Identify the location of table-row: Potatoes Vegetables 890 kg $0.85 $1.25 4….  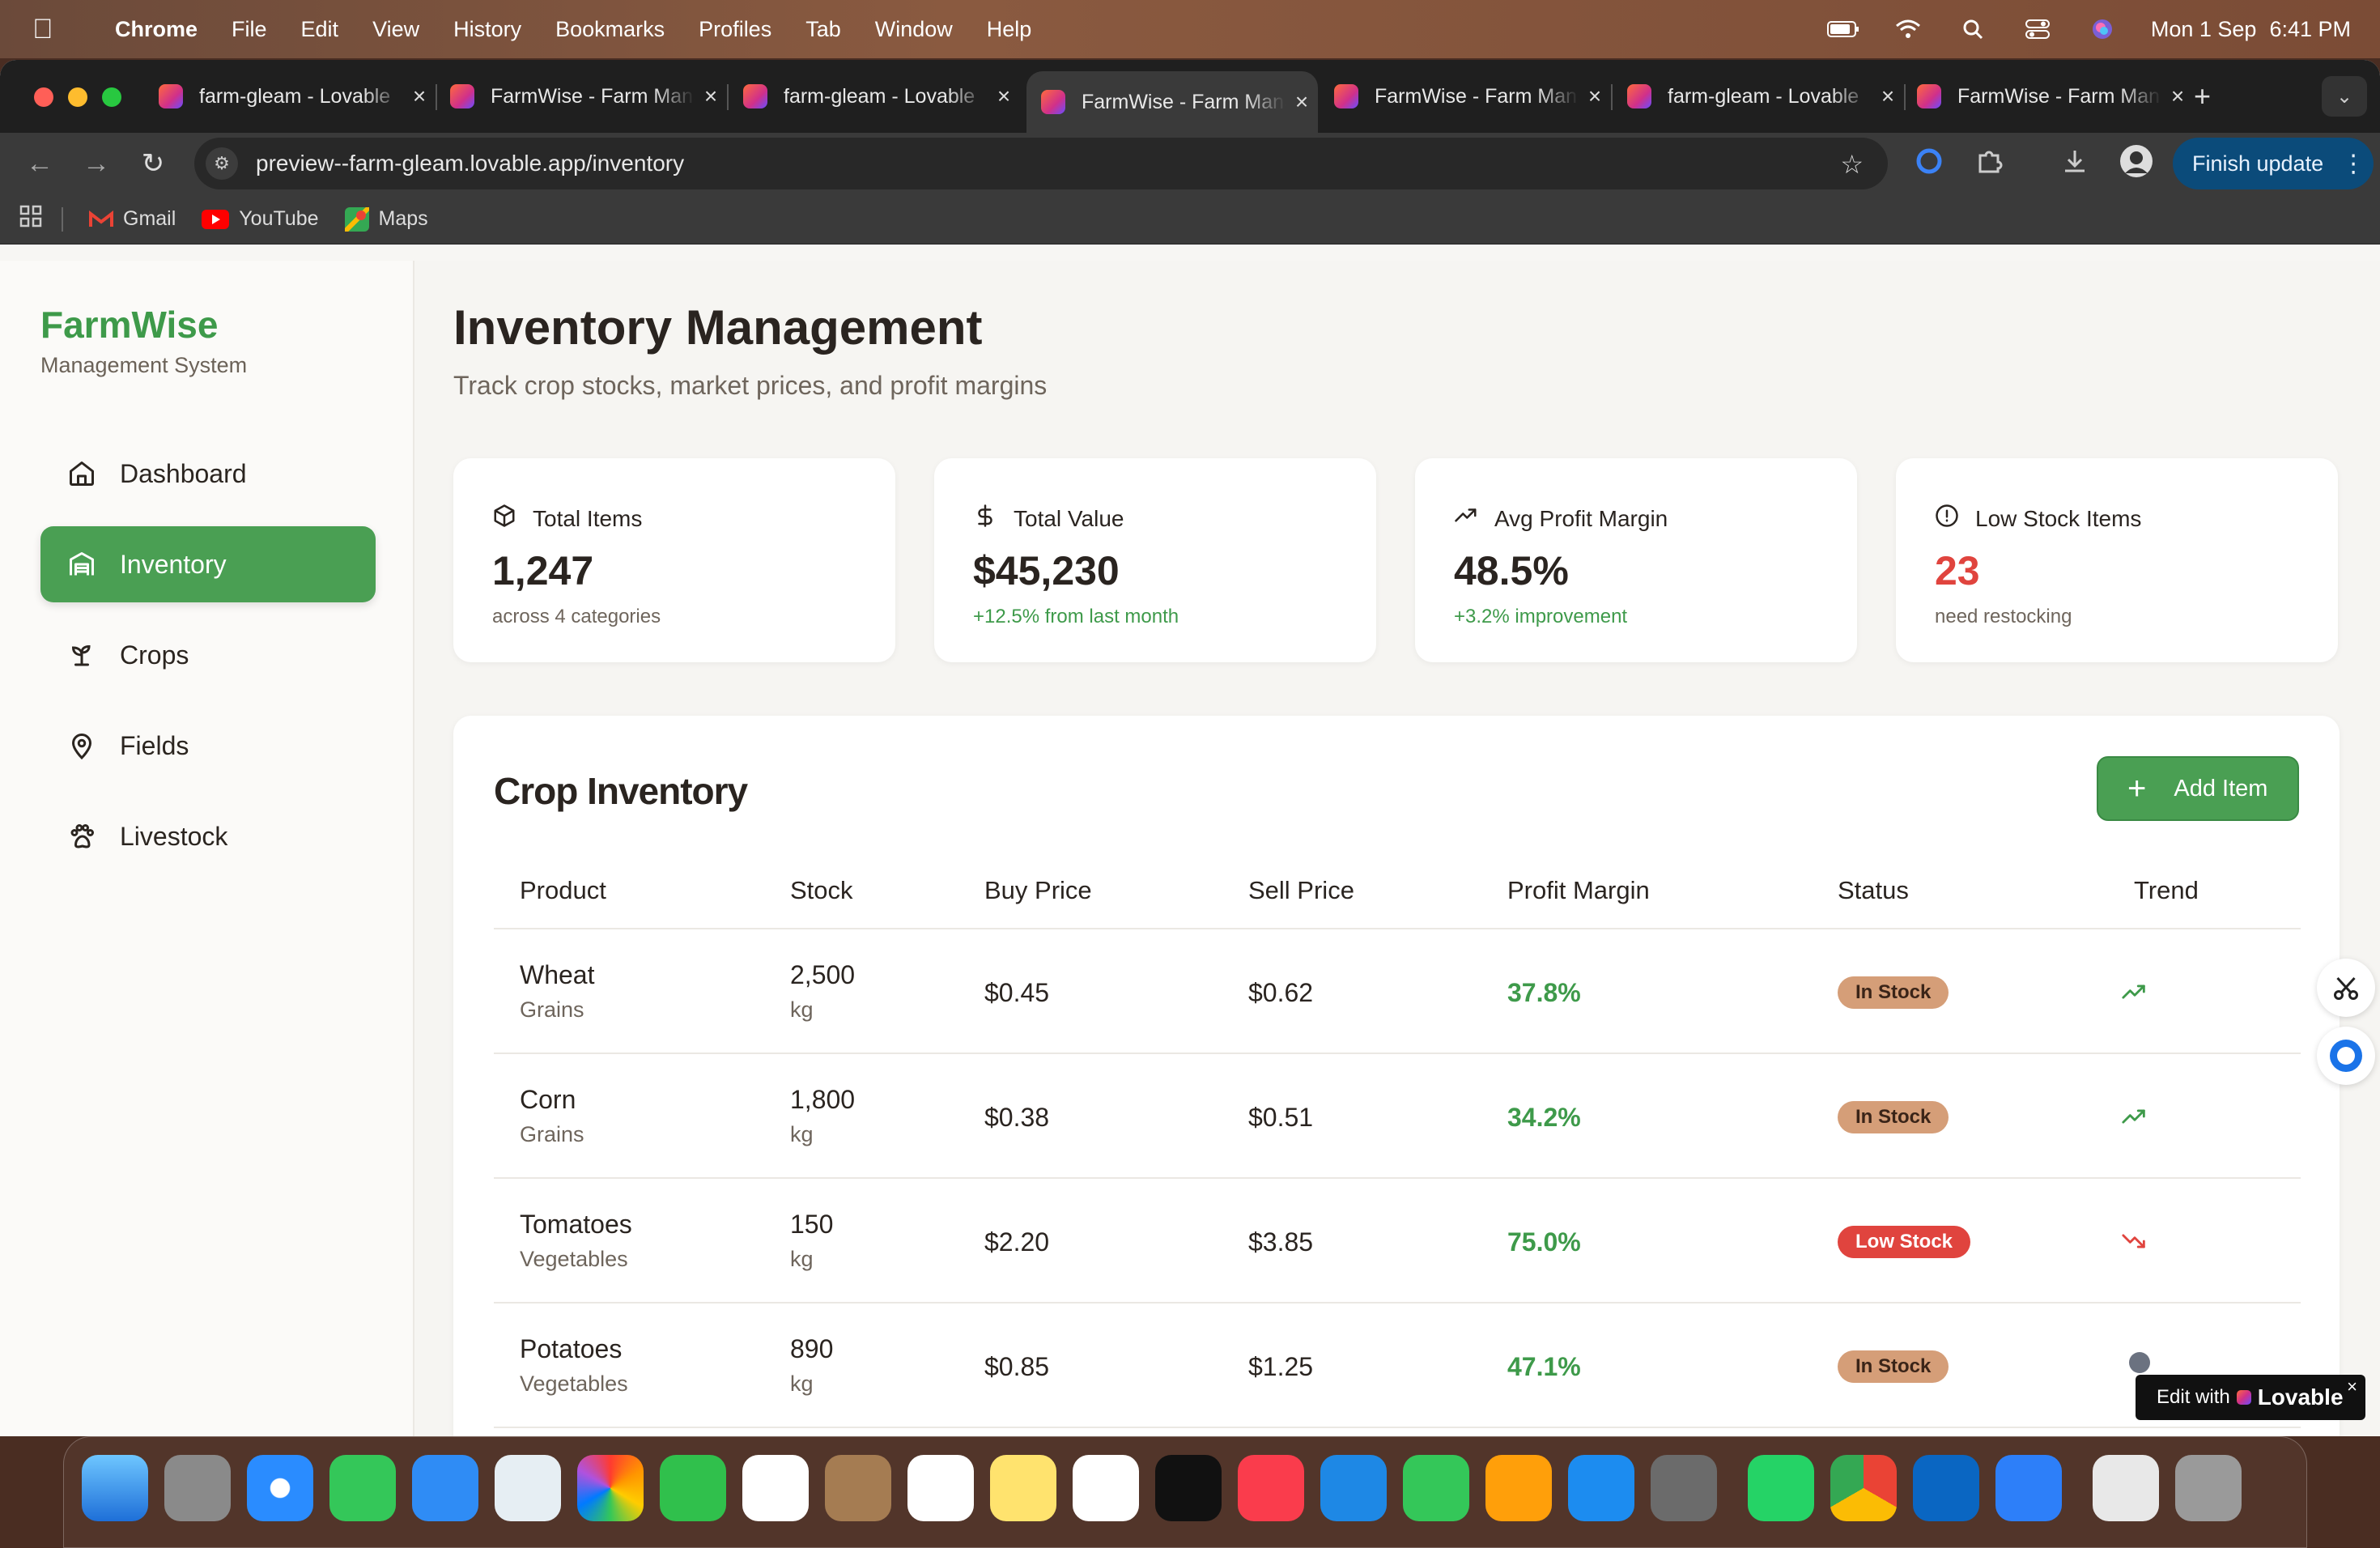
(1398, 1366).